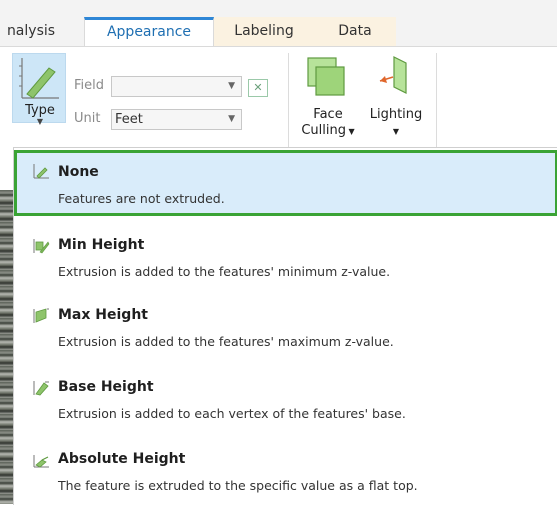  I want to click on tab-analysis: nalysis, so click(31, 31).